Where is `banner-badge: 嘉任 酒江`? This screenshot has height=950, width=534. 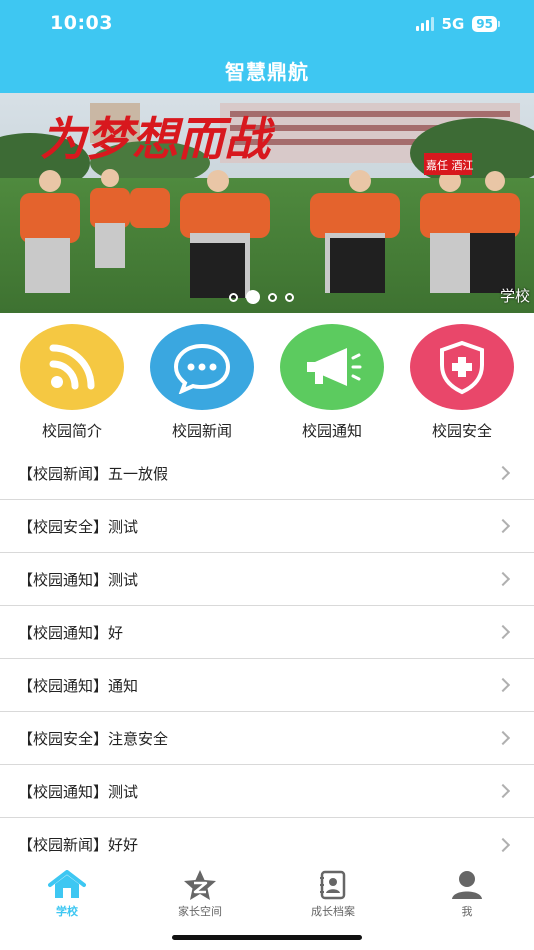
banner-badge: 嘉任 酒江 is located at coordinates (450, 165).